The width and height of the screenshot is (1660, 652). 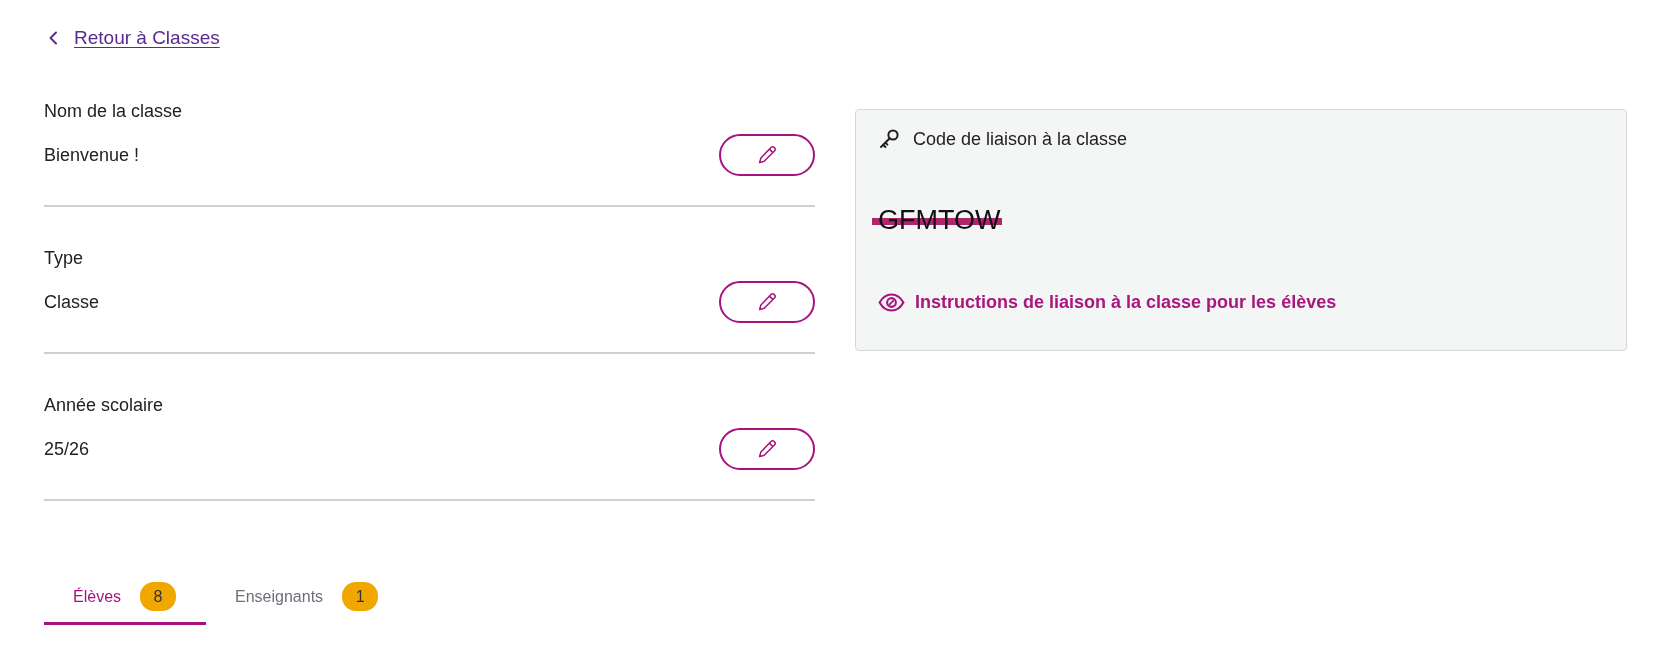 I want to click on field-label: Nom de la classe, so click(x=113, y=111).